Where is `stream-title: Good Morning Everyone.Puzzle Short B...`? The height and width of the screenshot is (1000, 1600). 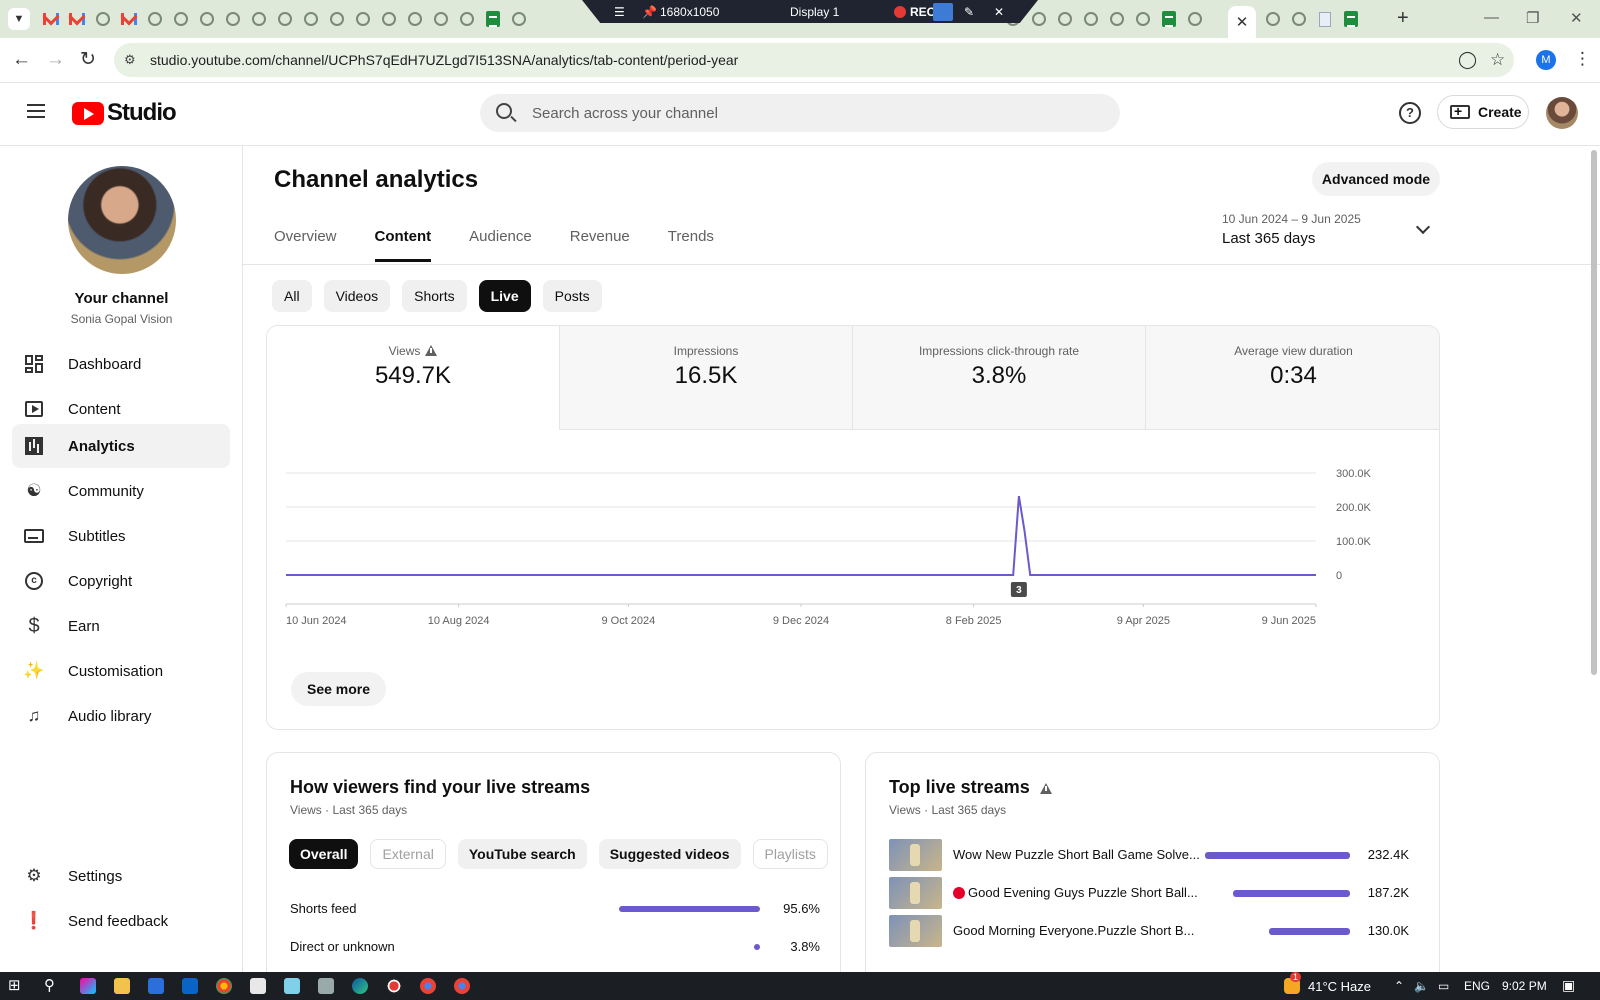
stream-title: Good Morning Everyone.Puzzle Short B... is located at coordinates (1073, 930).